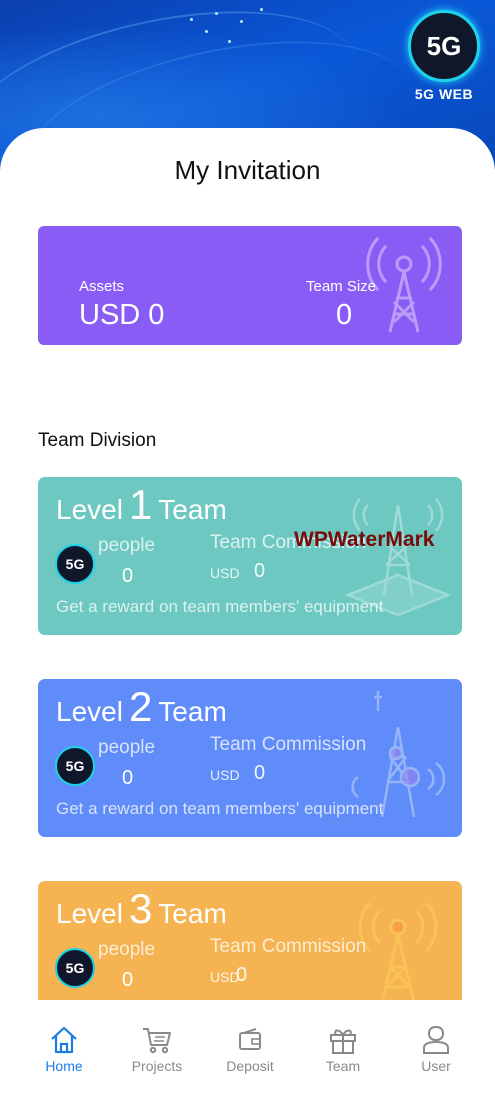  I want to click on tab-label: Home, so click(64, 1066).